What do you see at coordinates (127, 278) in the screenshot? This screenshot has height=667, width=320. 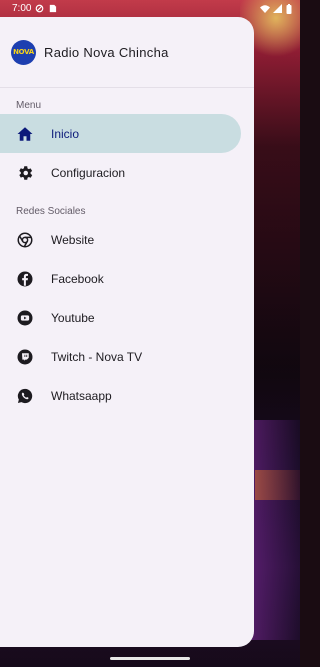 I see `drawer-item-facebook: Facebook` at bounding box center [127, 278].